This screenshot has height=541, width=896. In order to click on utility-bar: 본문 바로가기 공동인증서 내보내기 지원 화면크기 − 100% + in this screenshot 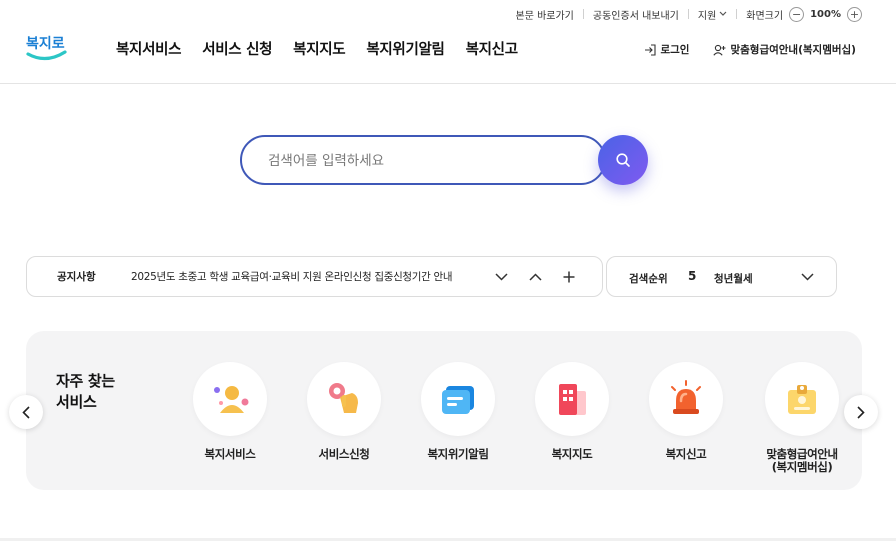, I will do `click(689, 14)`.